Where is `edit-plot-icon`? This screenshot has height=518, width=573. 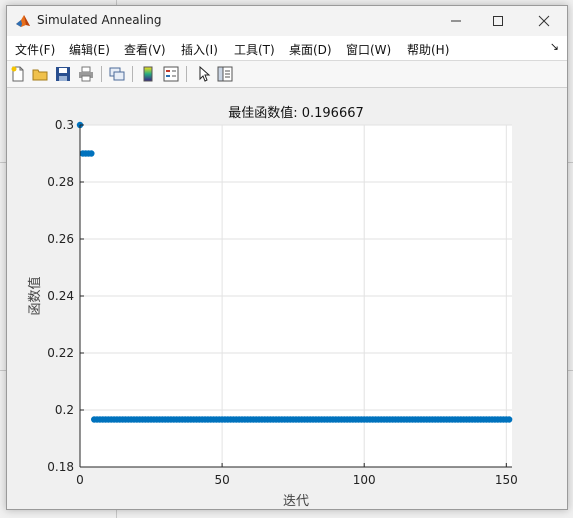 edit-plot-icon is located at coordinates (205, 74).